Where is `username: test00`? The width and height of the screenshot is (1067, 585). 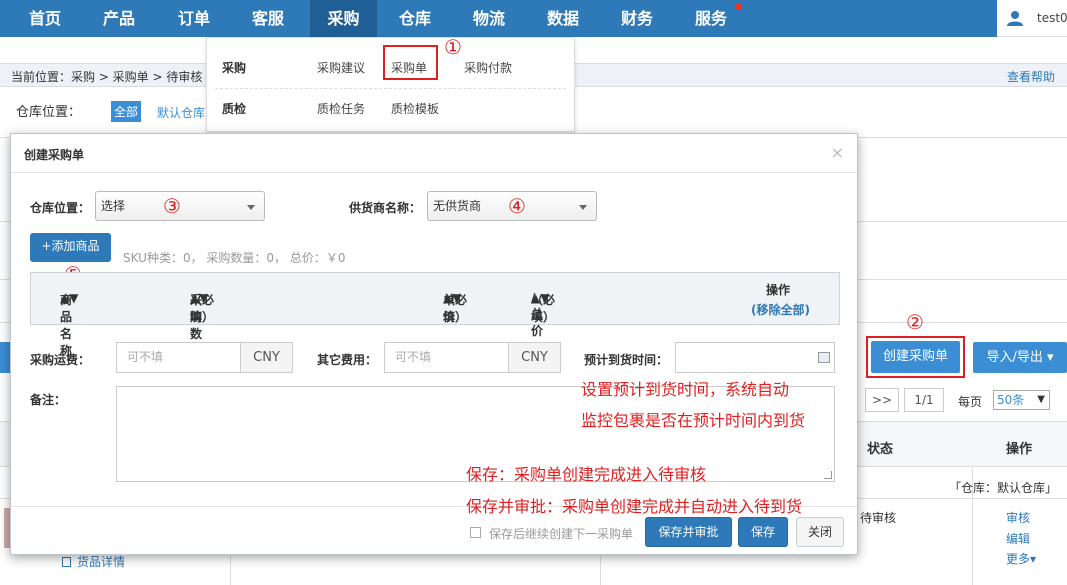
username: test00 is located at coordinates (1052, 18).